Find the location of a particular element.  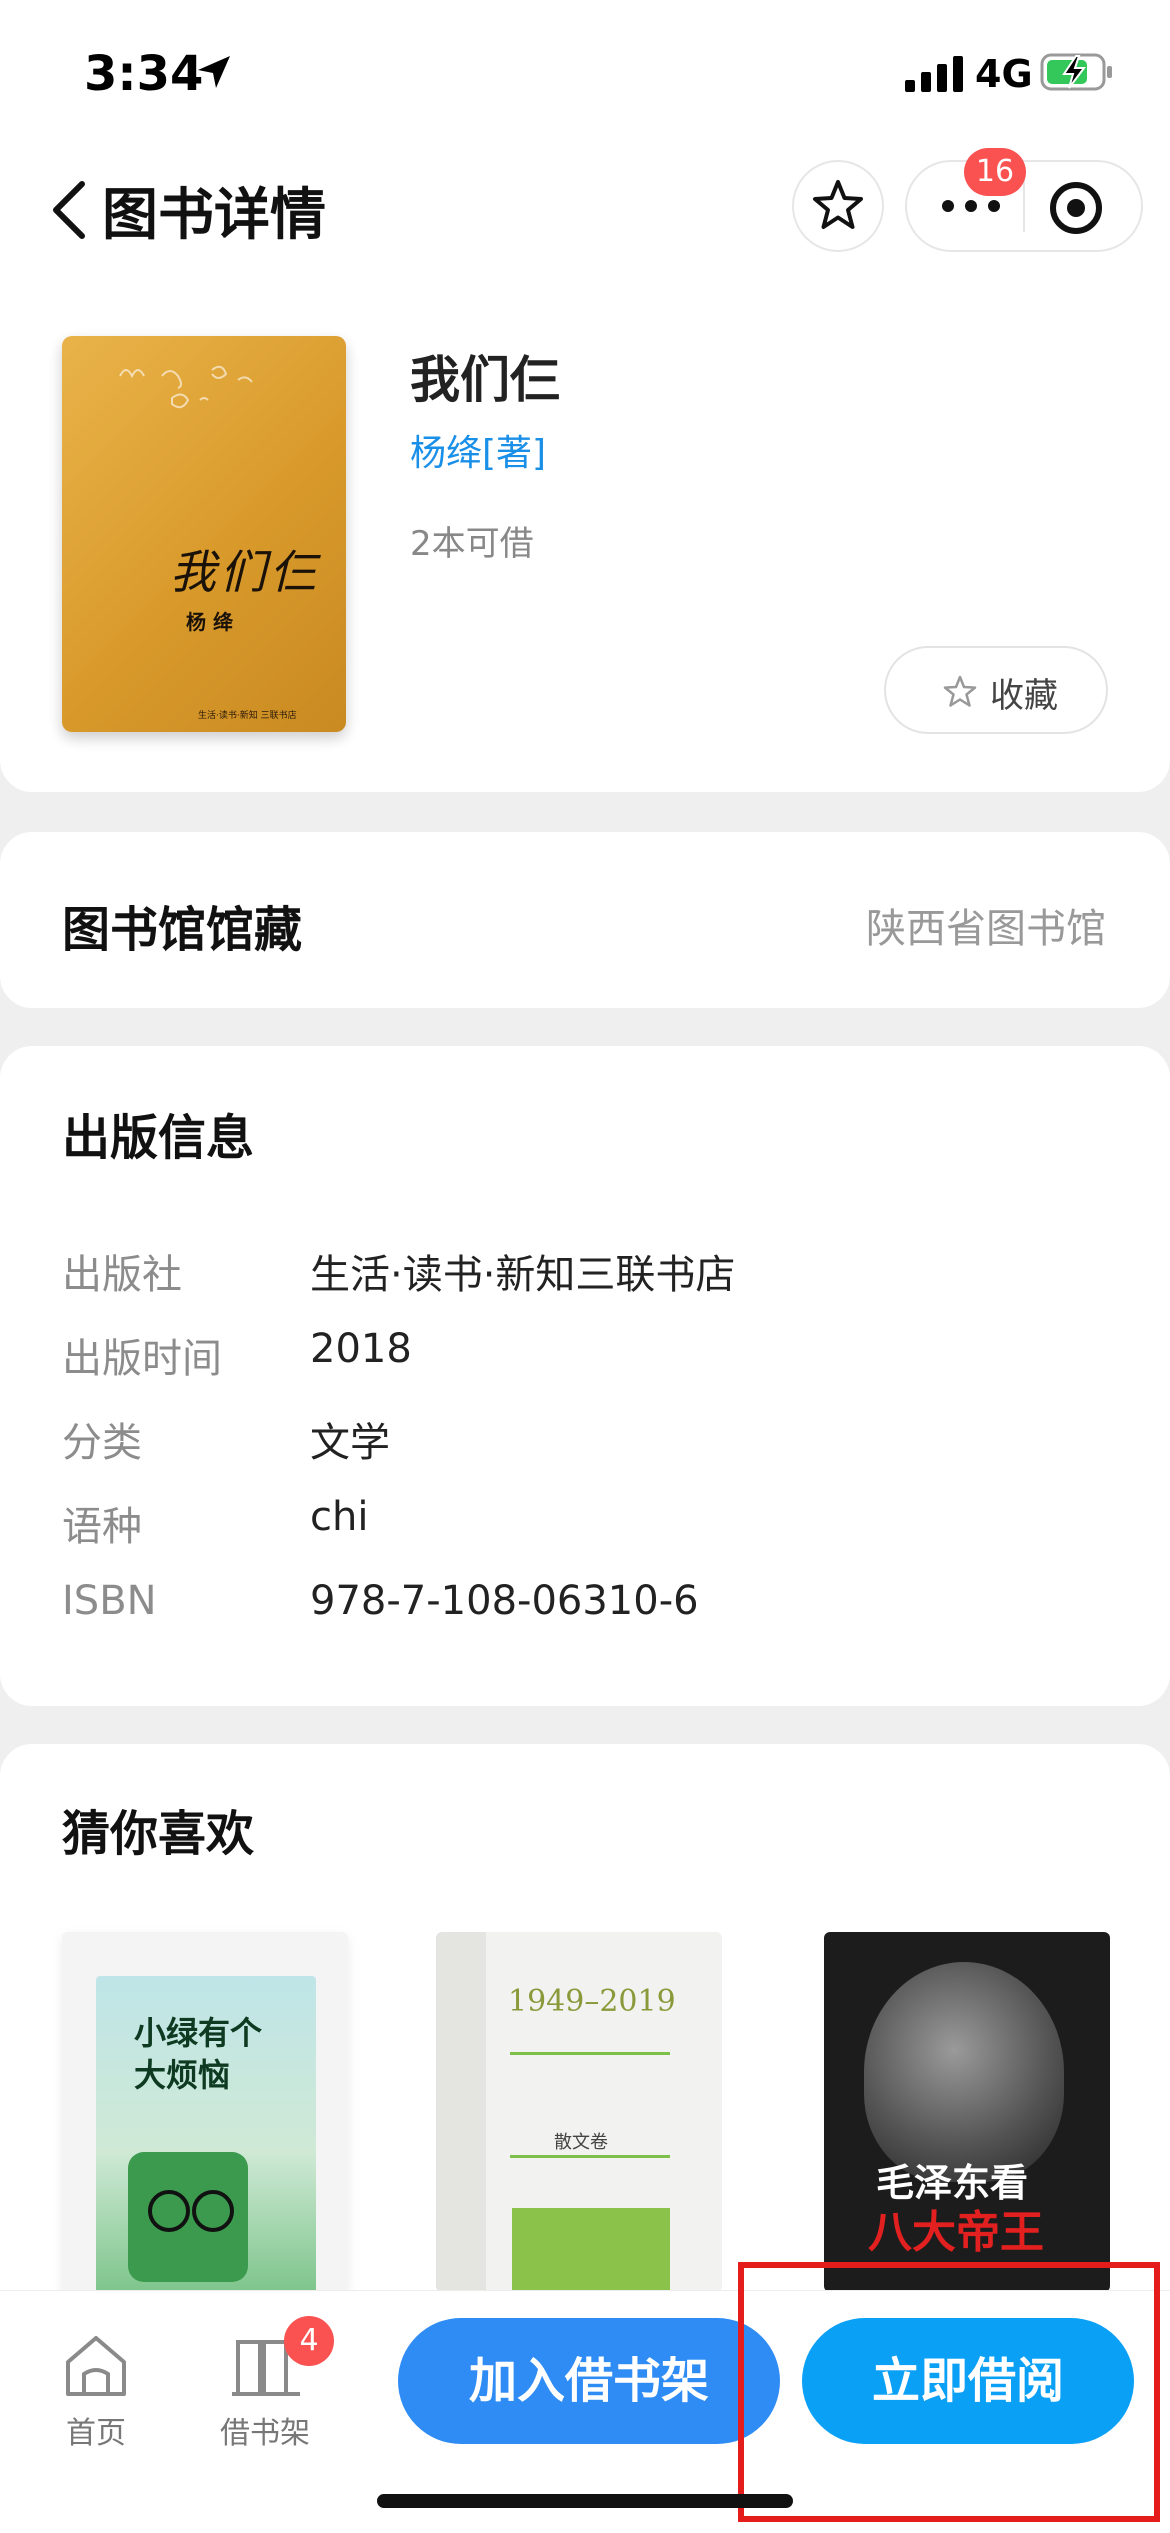

isbn-label: ISBN is located at coordinates (109, 1601).